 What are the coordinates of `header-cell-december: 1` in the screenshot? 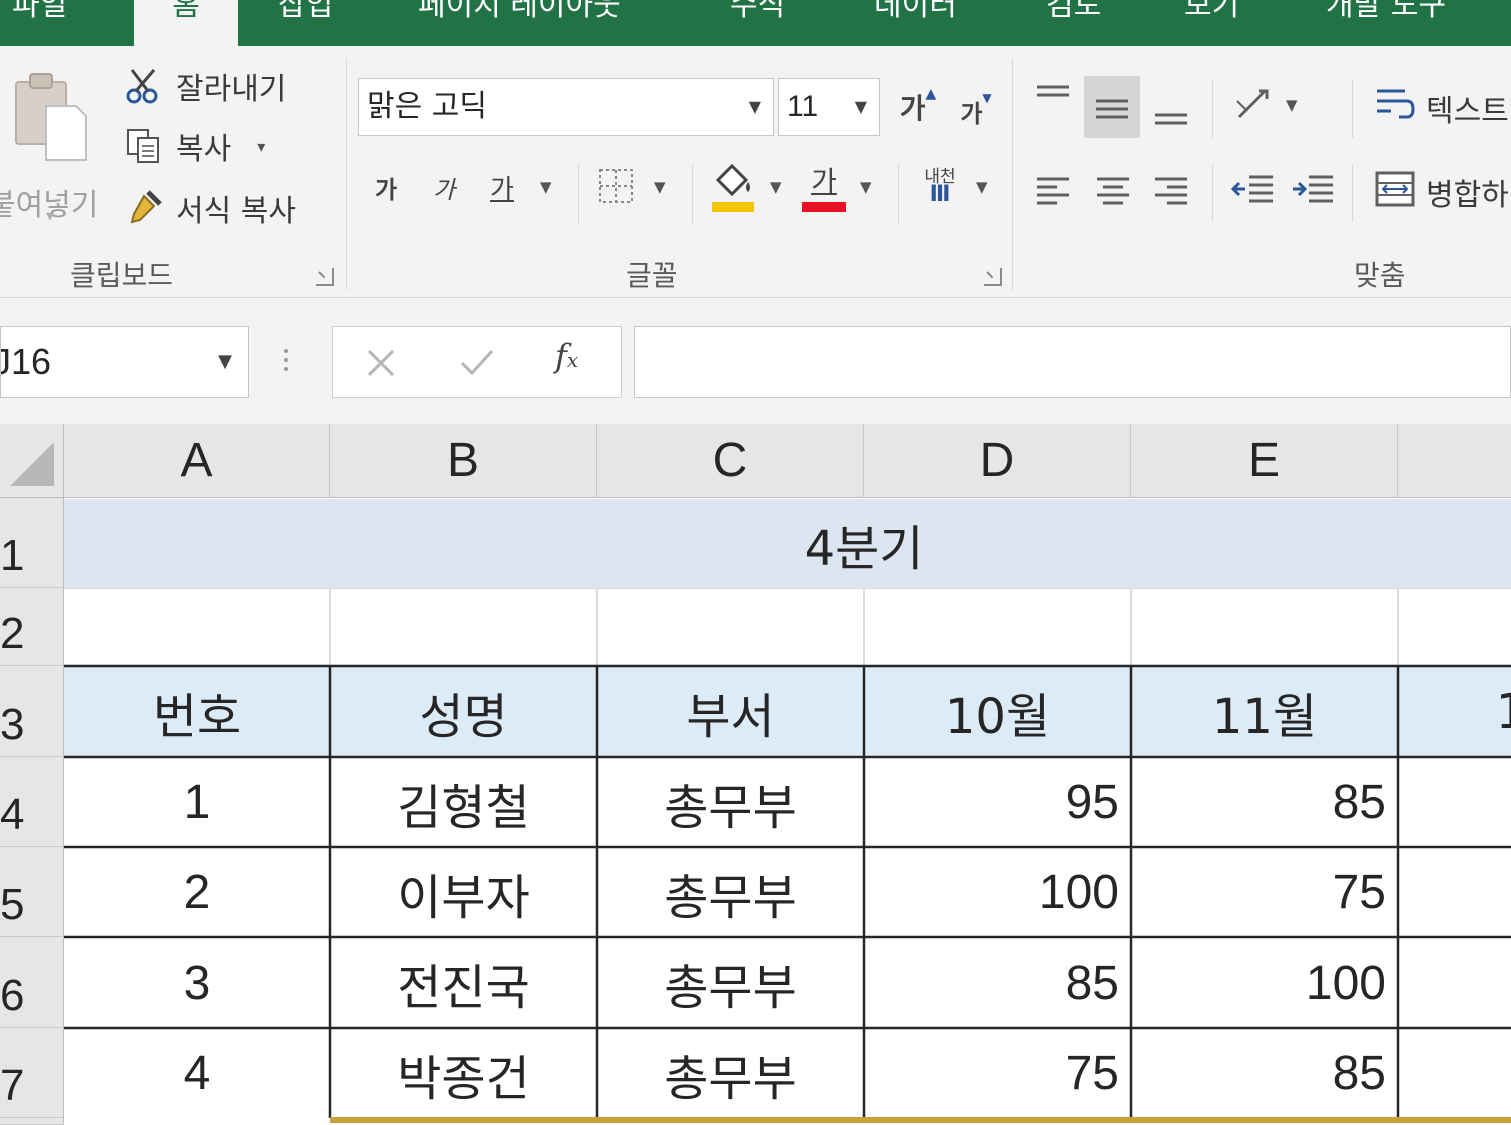 It's located at (1454, 712).